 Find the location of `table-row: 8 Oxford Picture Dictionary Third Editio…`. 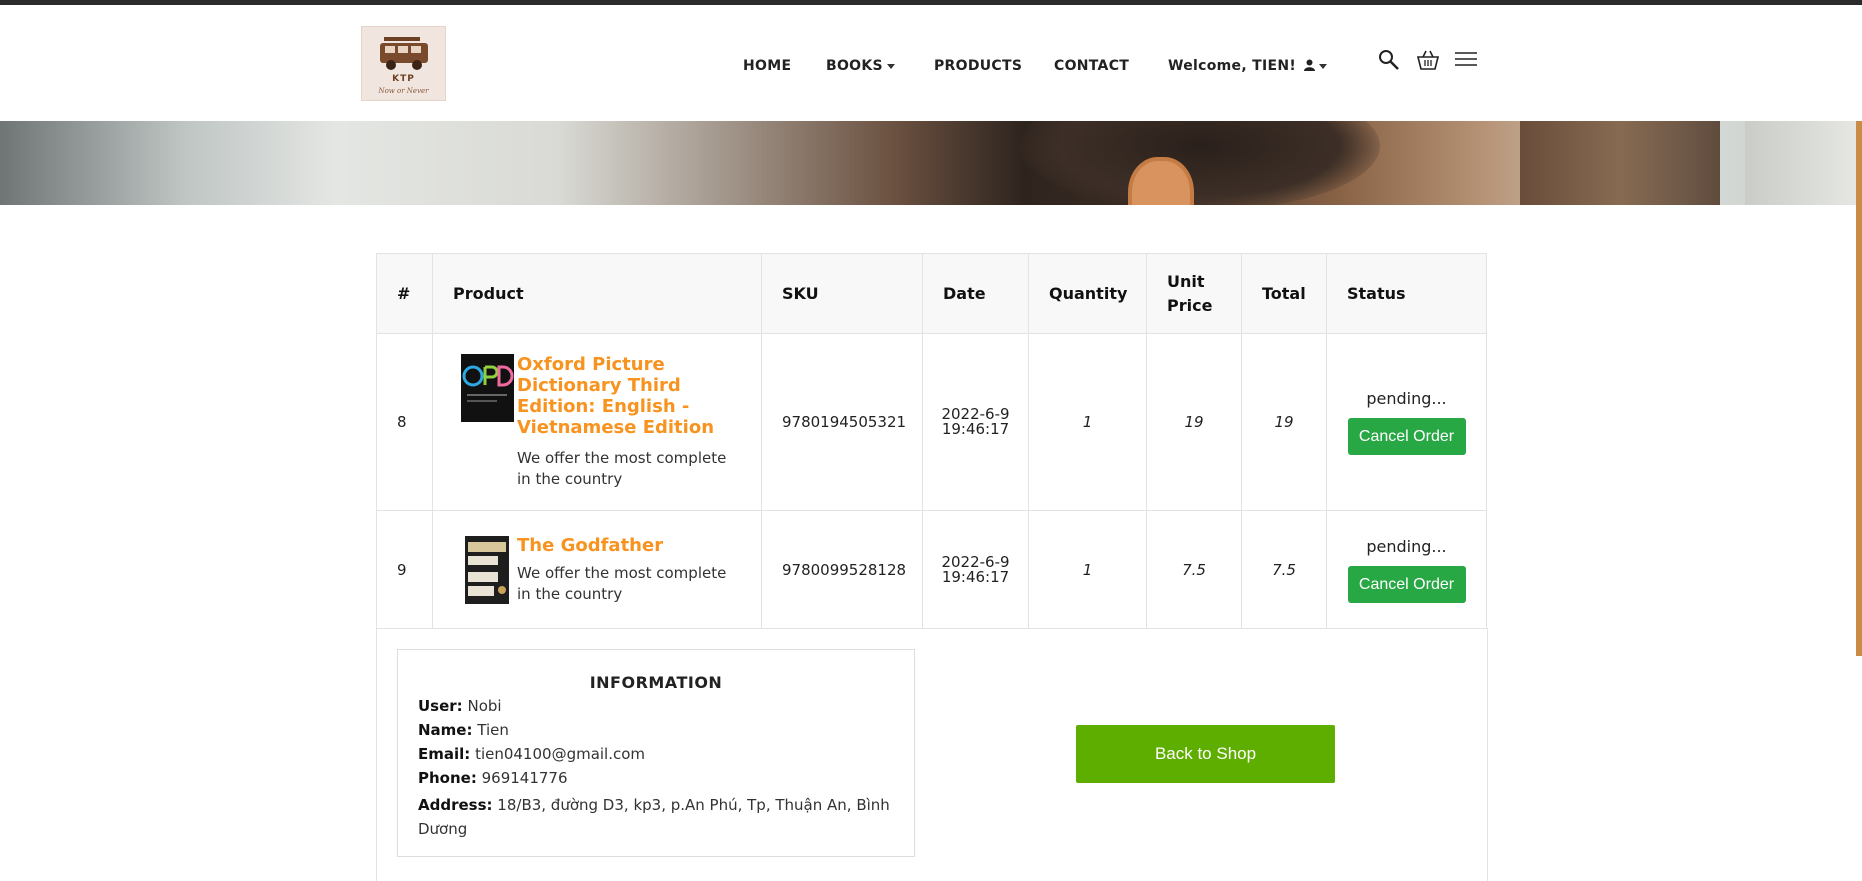

table-row: 8 Oxford Picture Dictionary Third Editio… is located at coordinates (931, 422).